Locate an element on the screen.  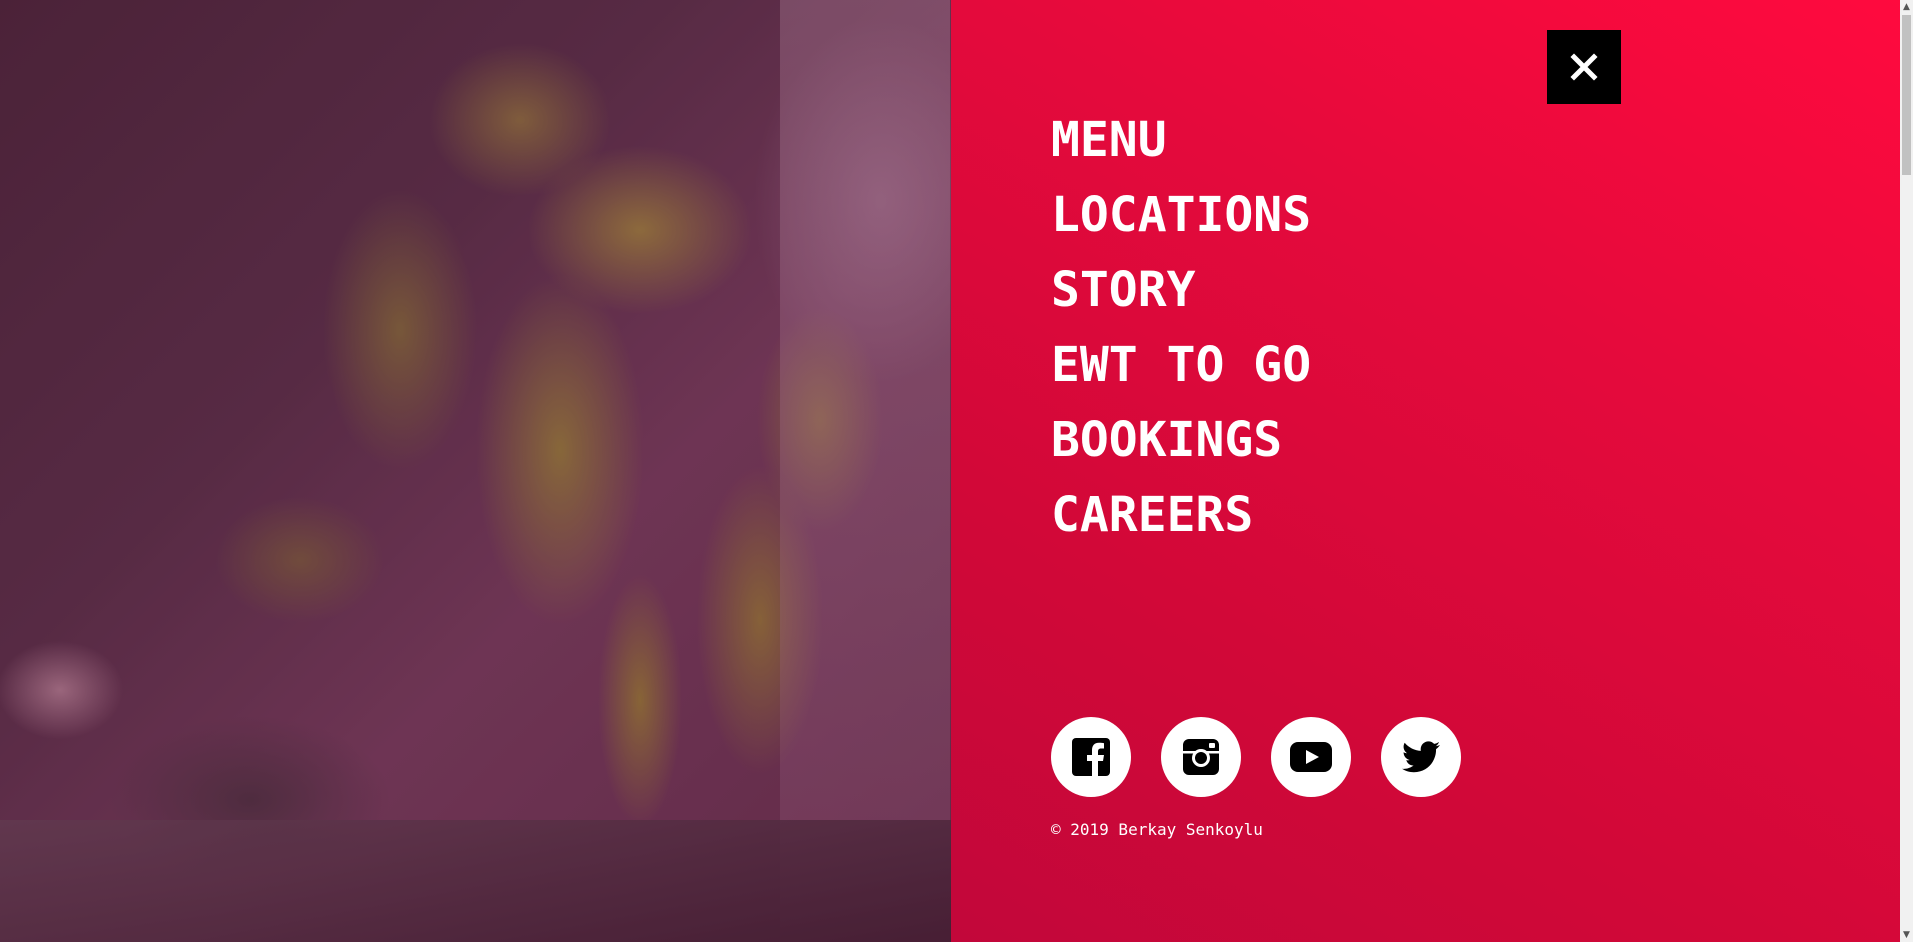
nav-link-locations: LOCATIONS is located at coordinates (1181, 215).